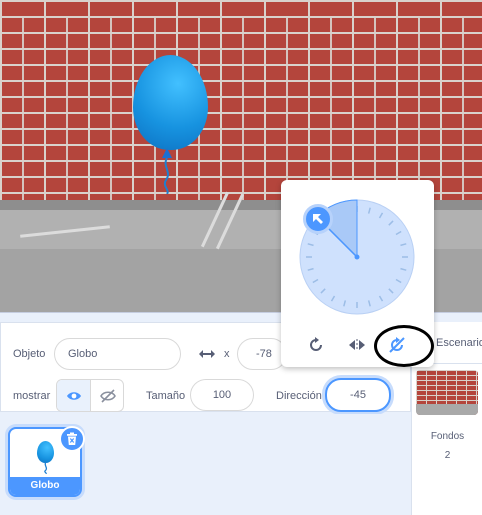 This screenshot has width=482, height=515. I want to click on highlight-annotation-ring, so click(404, 346).